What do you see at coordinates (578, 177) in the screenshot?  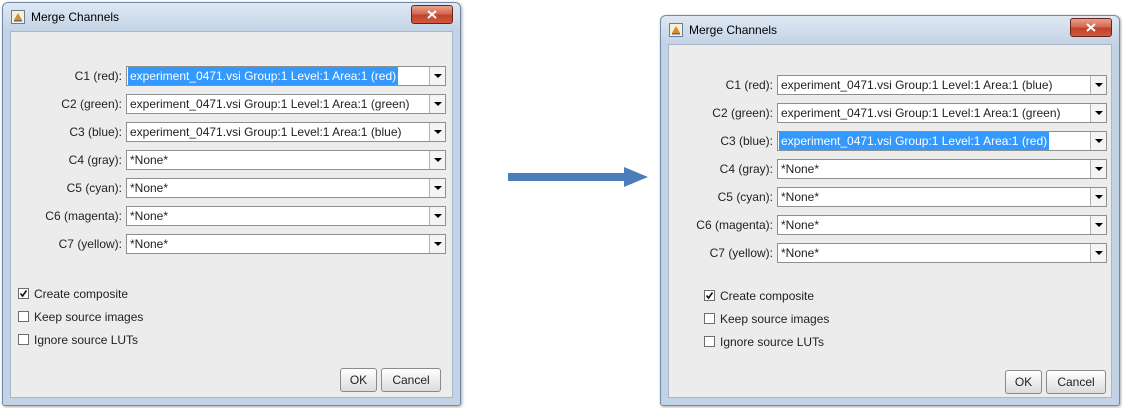 I see `right-arrow-icon` at bounding box center [578, 177].